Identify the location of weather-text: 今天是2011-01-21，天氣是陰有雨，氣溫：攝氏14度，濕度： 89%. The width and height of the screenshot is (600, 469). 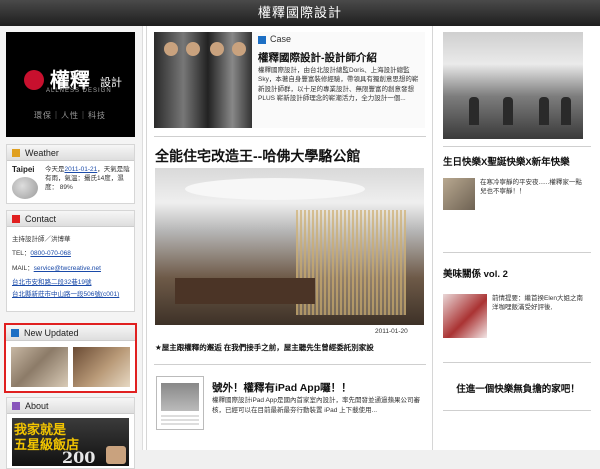
(87, 178).